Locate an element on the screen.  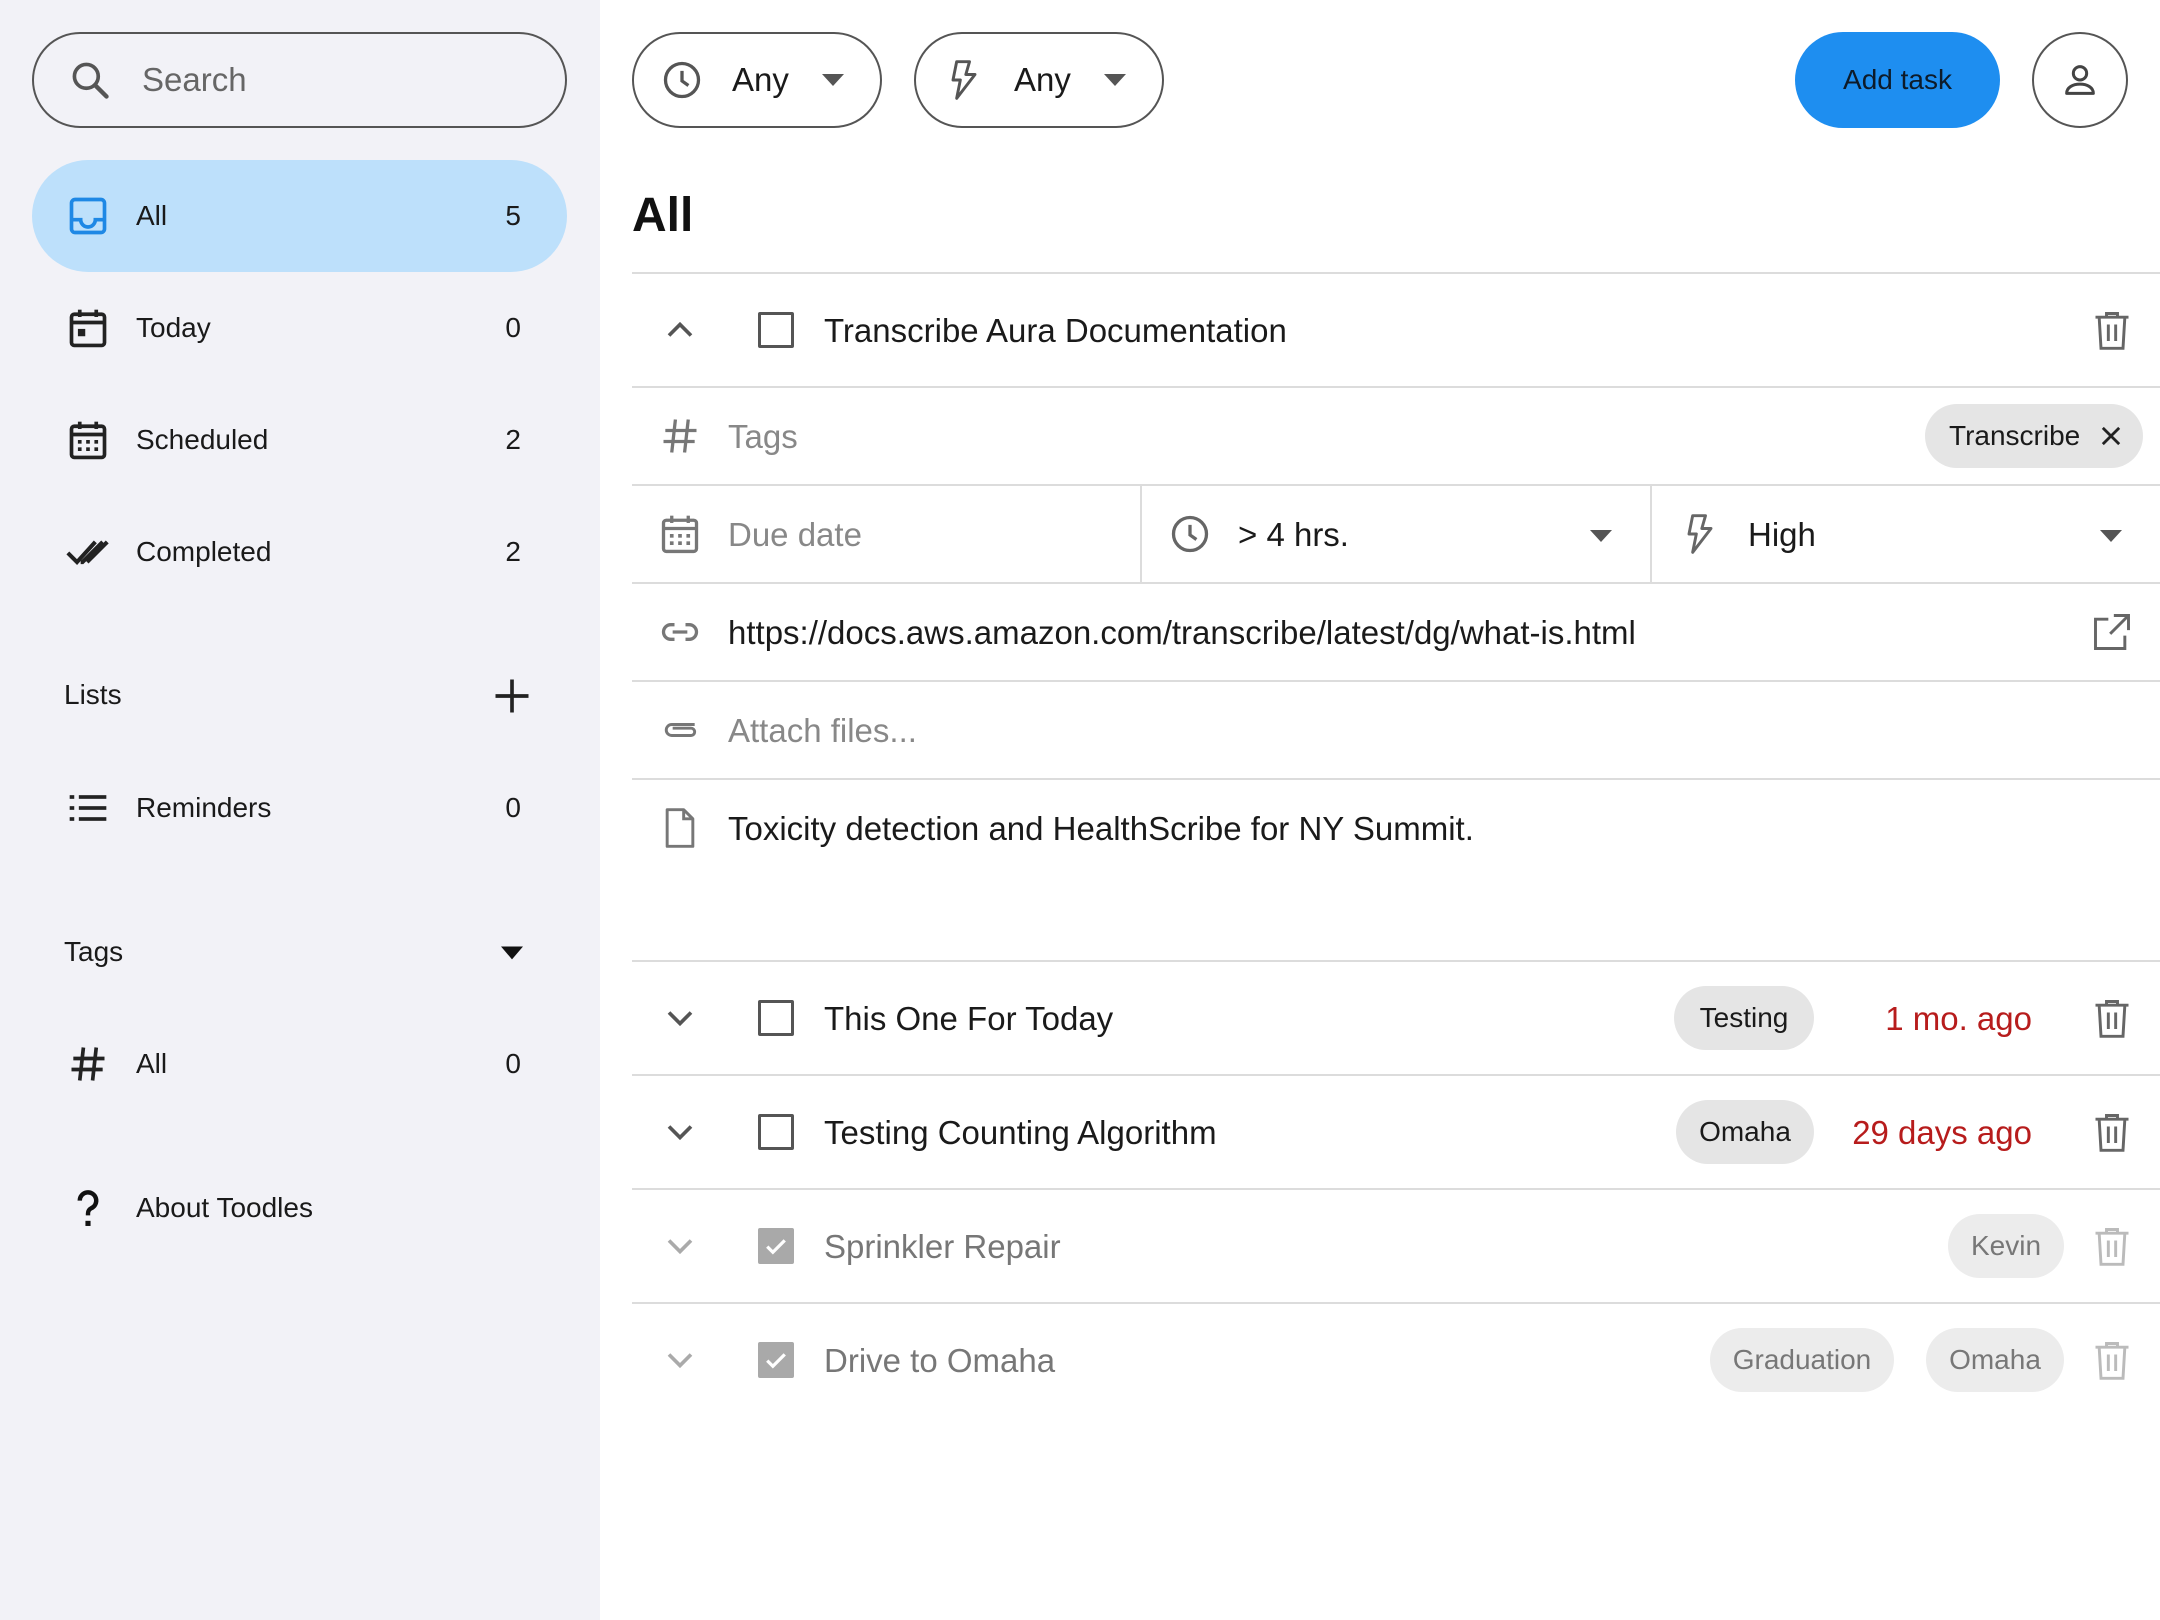
question-icon is located at coordinates (88, 1208).